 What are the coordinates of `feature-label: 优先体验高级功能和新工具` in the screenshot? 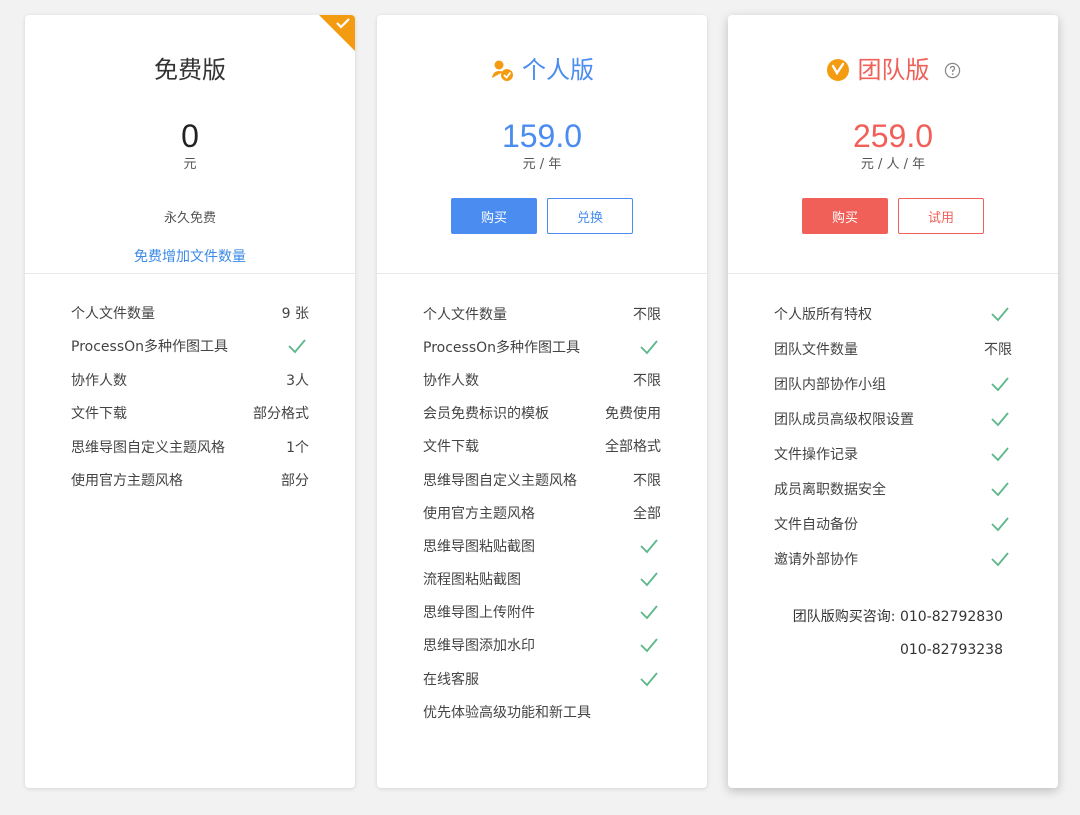 It's located at (507, 712).